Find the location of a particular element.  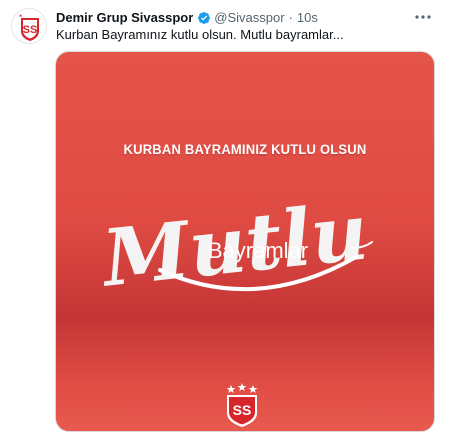

avatar: SS is located at coordinates (29, 26).